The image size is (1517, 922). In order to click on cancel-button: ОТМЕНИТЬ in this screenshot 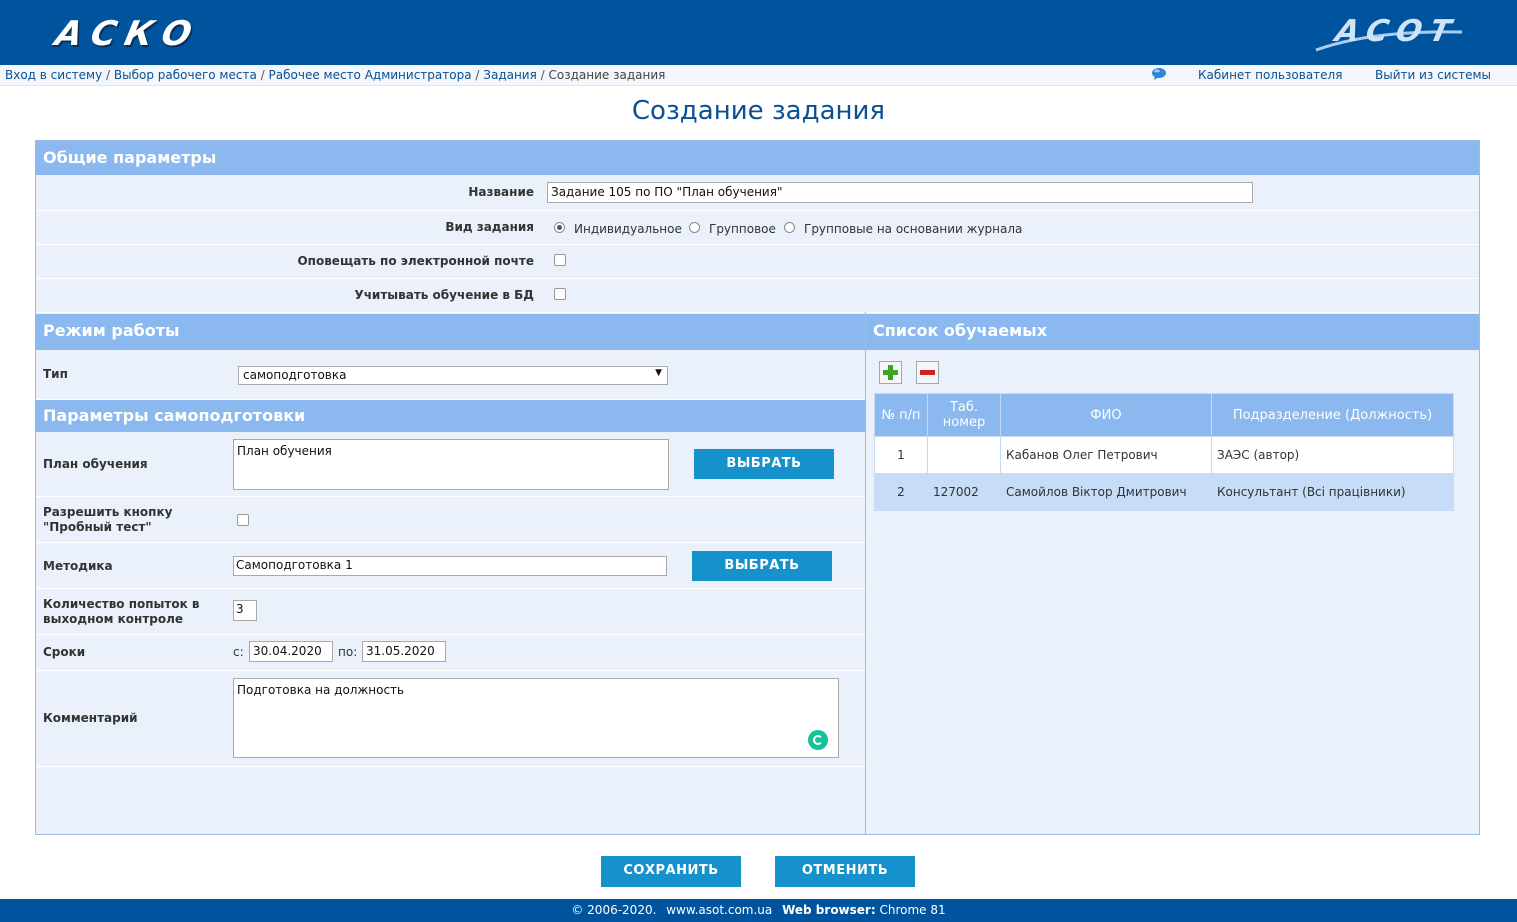, I will do `click(845, 871)`.